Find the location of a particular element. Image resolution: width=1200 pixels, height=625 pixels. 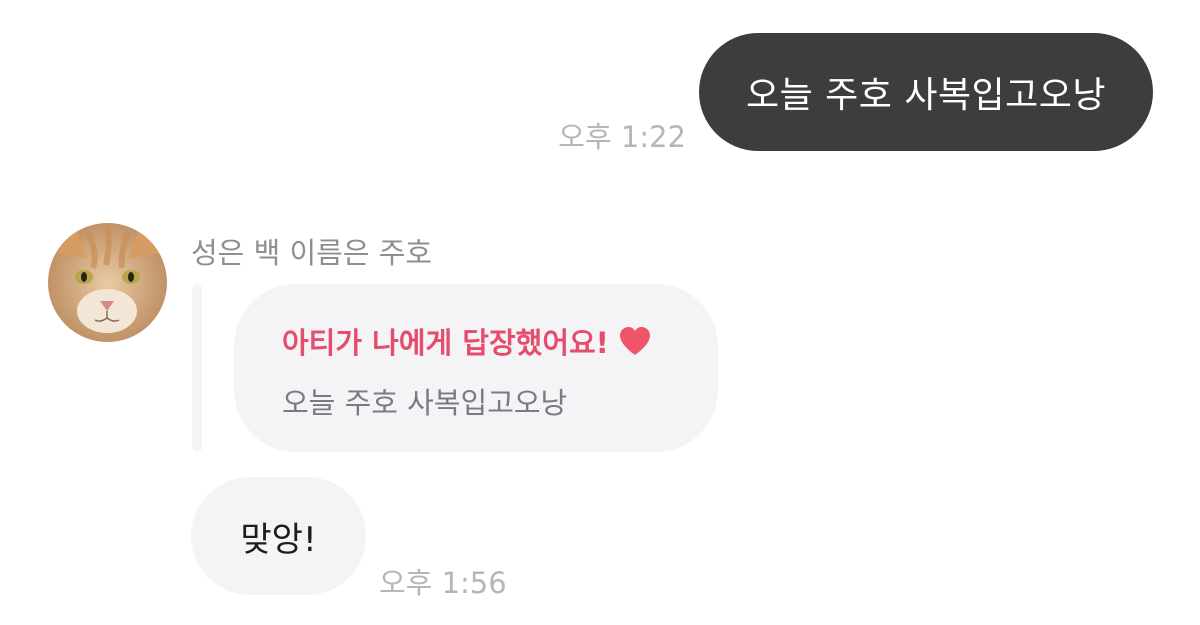

sender-name: 성은 백 이름은 주호 is located at coordinates (312, 253).